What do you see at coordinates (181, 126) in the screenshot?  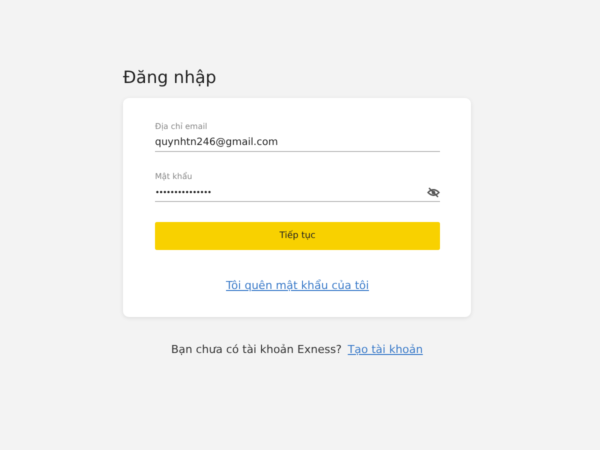 I see `field-label: Địa chỉ email` at bounding box center [181, 126].